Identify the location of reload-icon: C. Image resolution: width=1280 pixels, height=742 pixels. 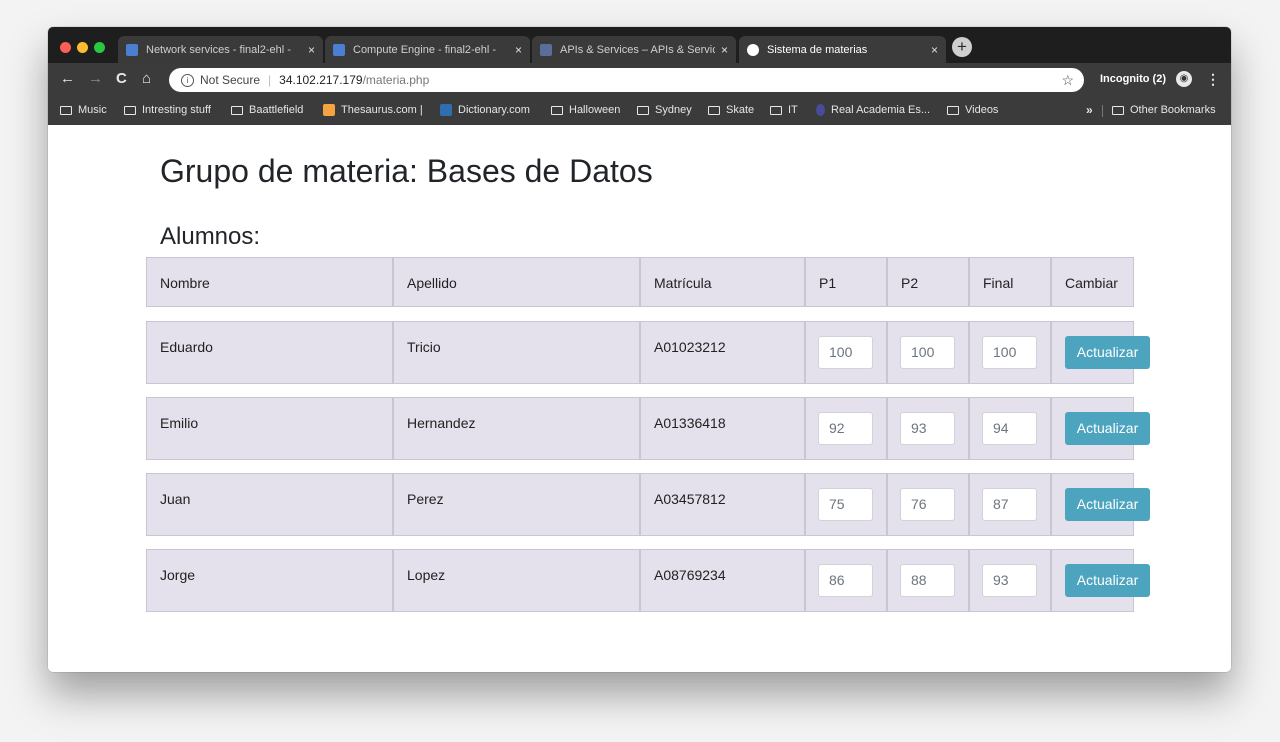
(121, 78).